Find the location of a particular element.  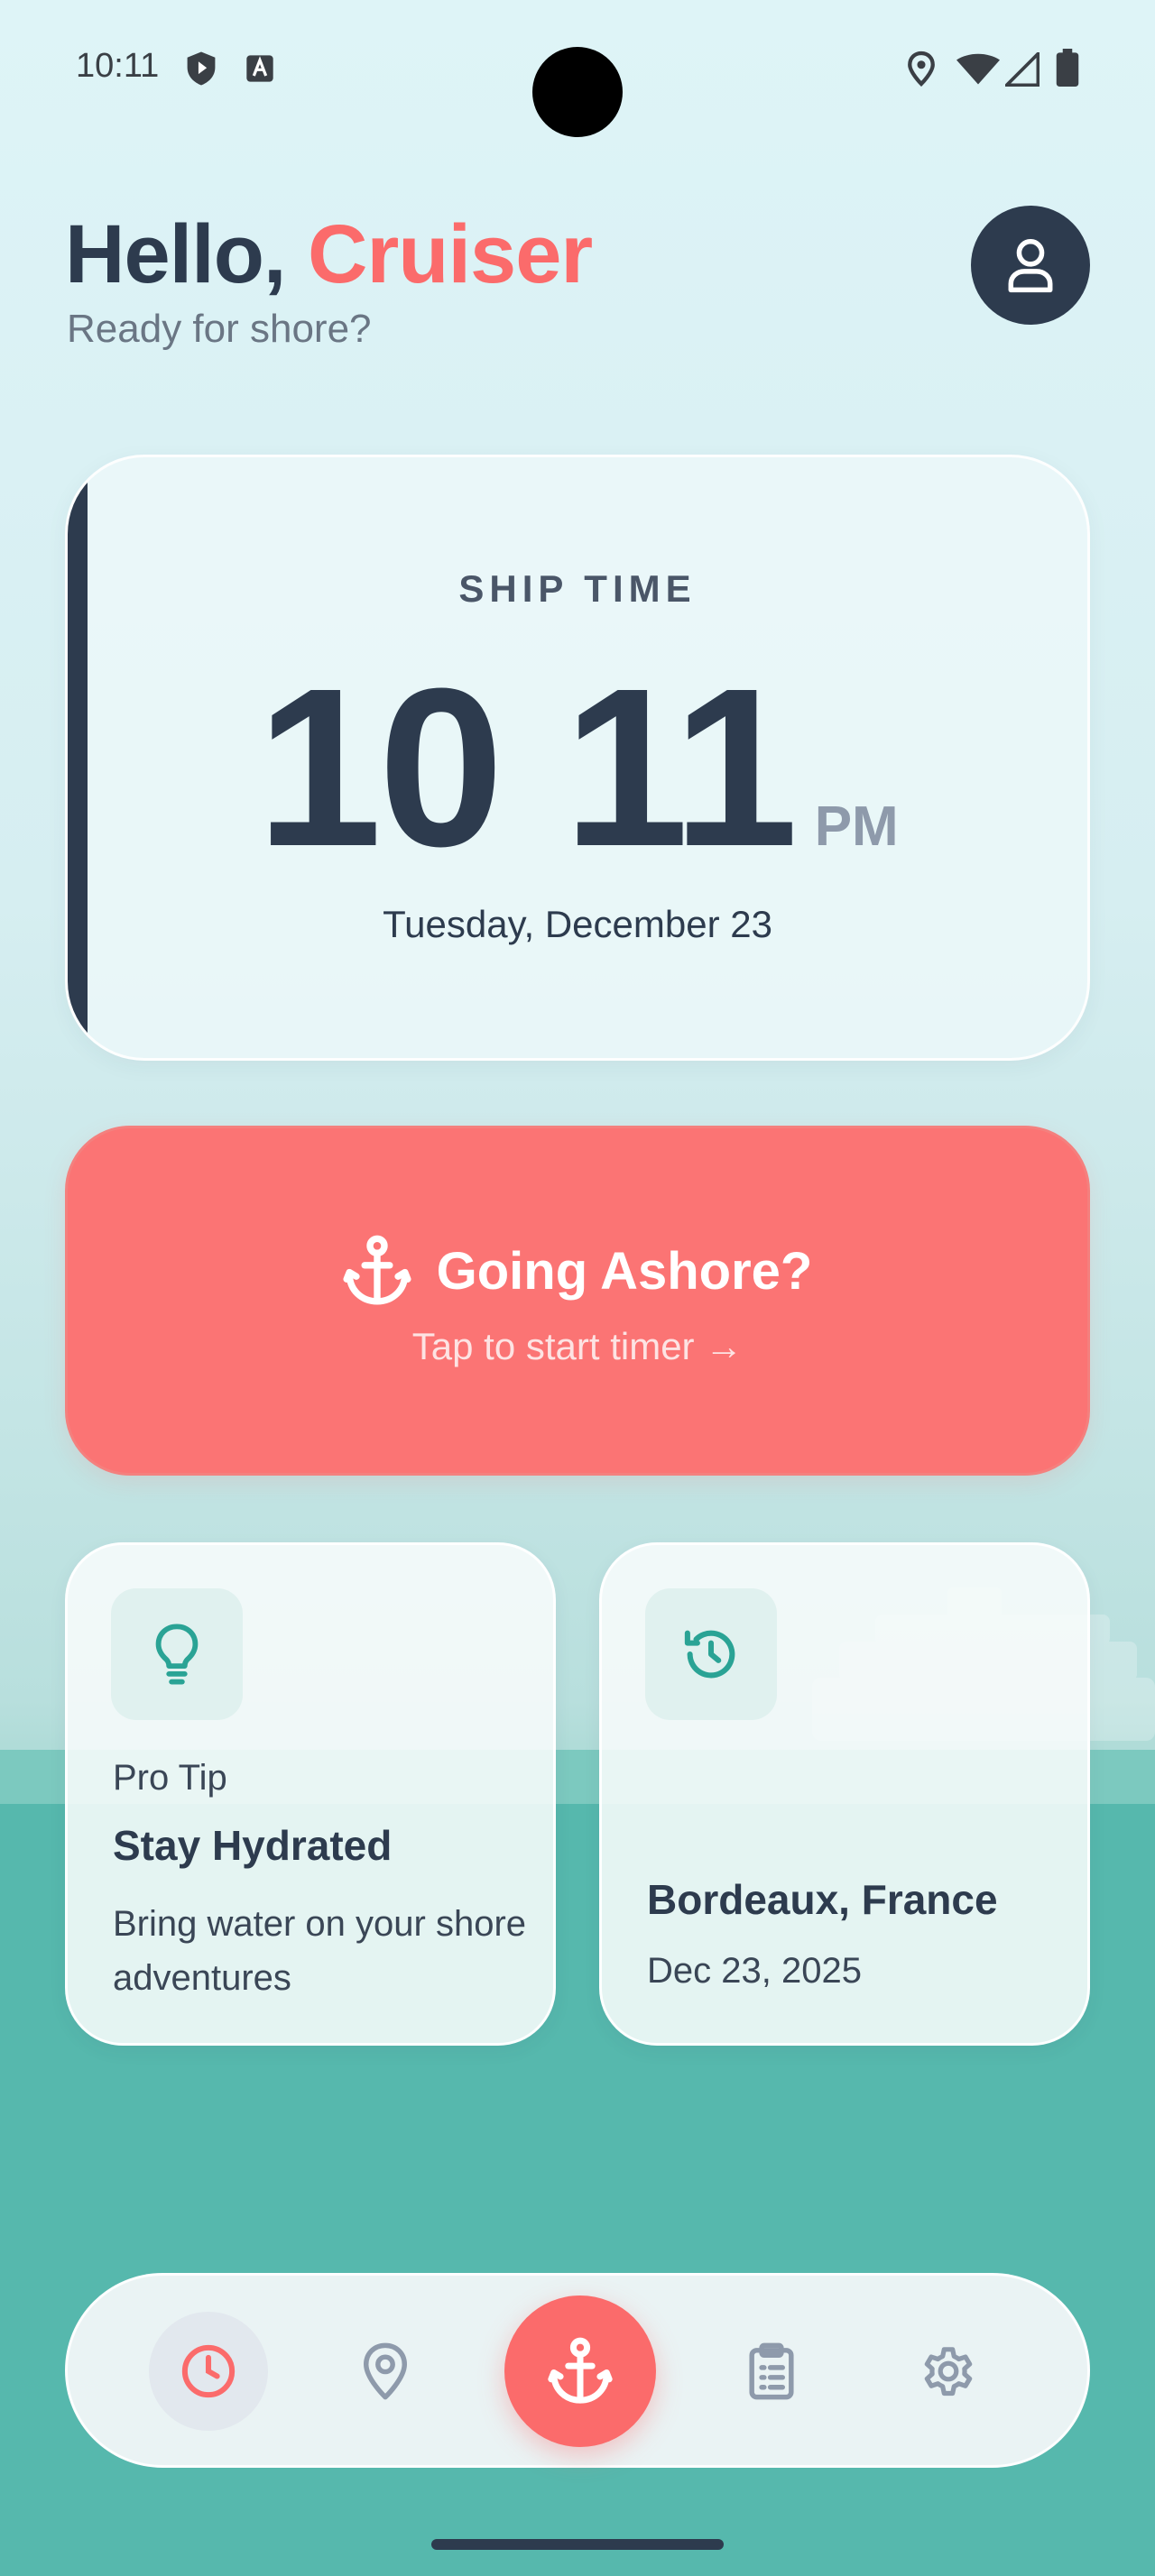

nav-timer is located at coordinates (208, 2371).